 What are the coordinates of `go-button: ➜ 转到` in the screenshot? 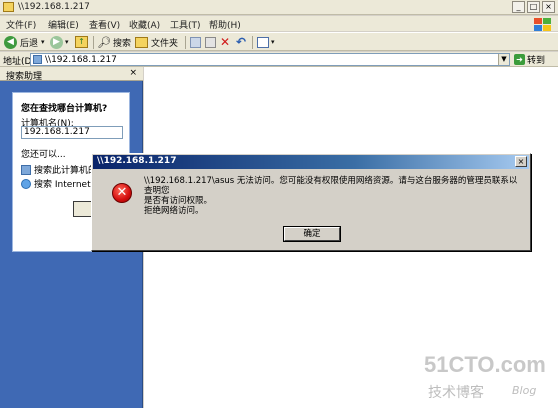 It's located at (529, 59).